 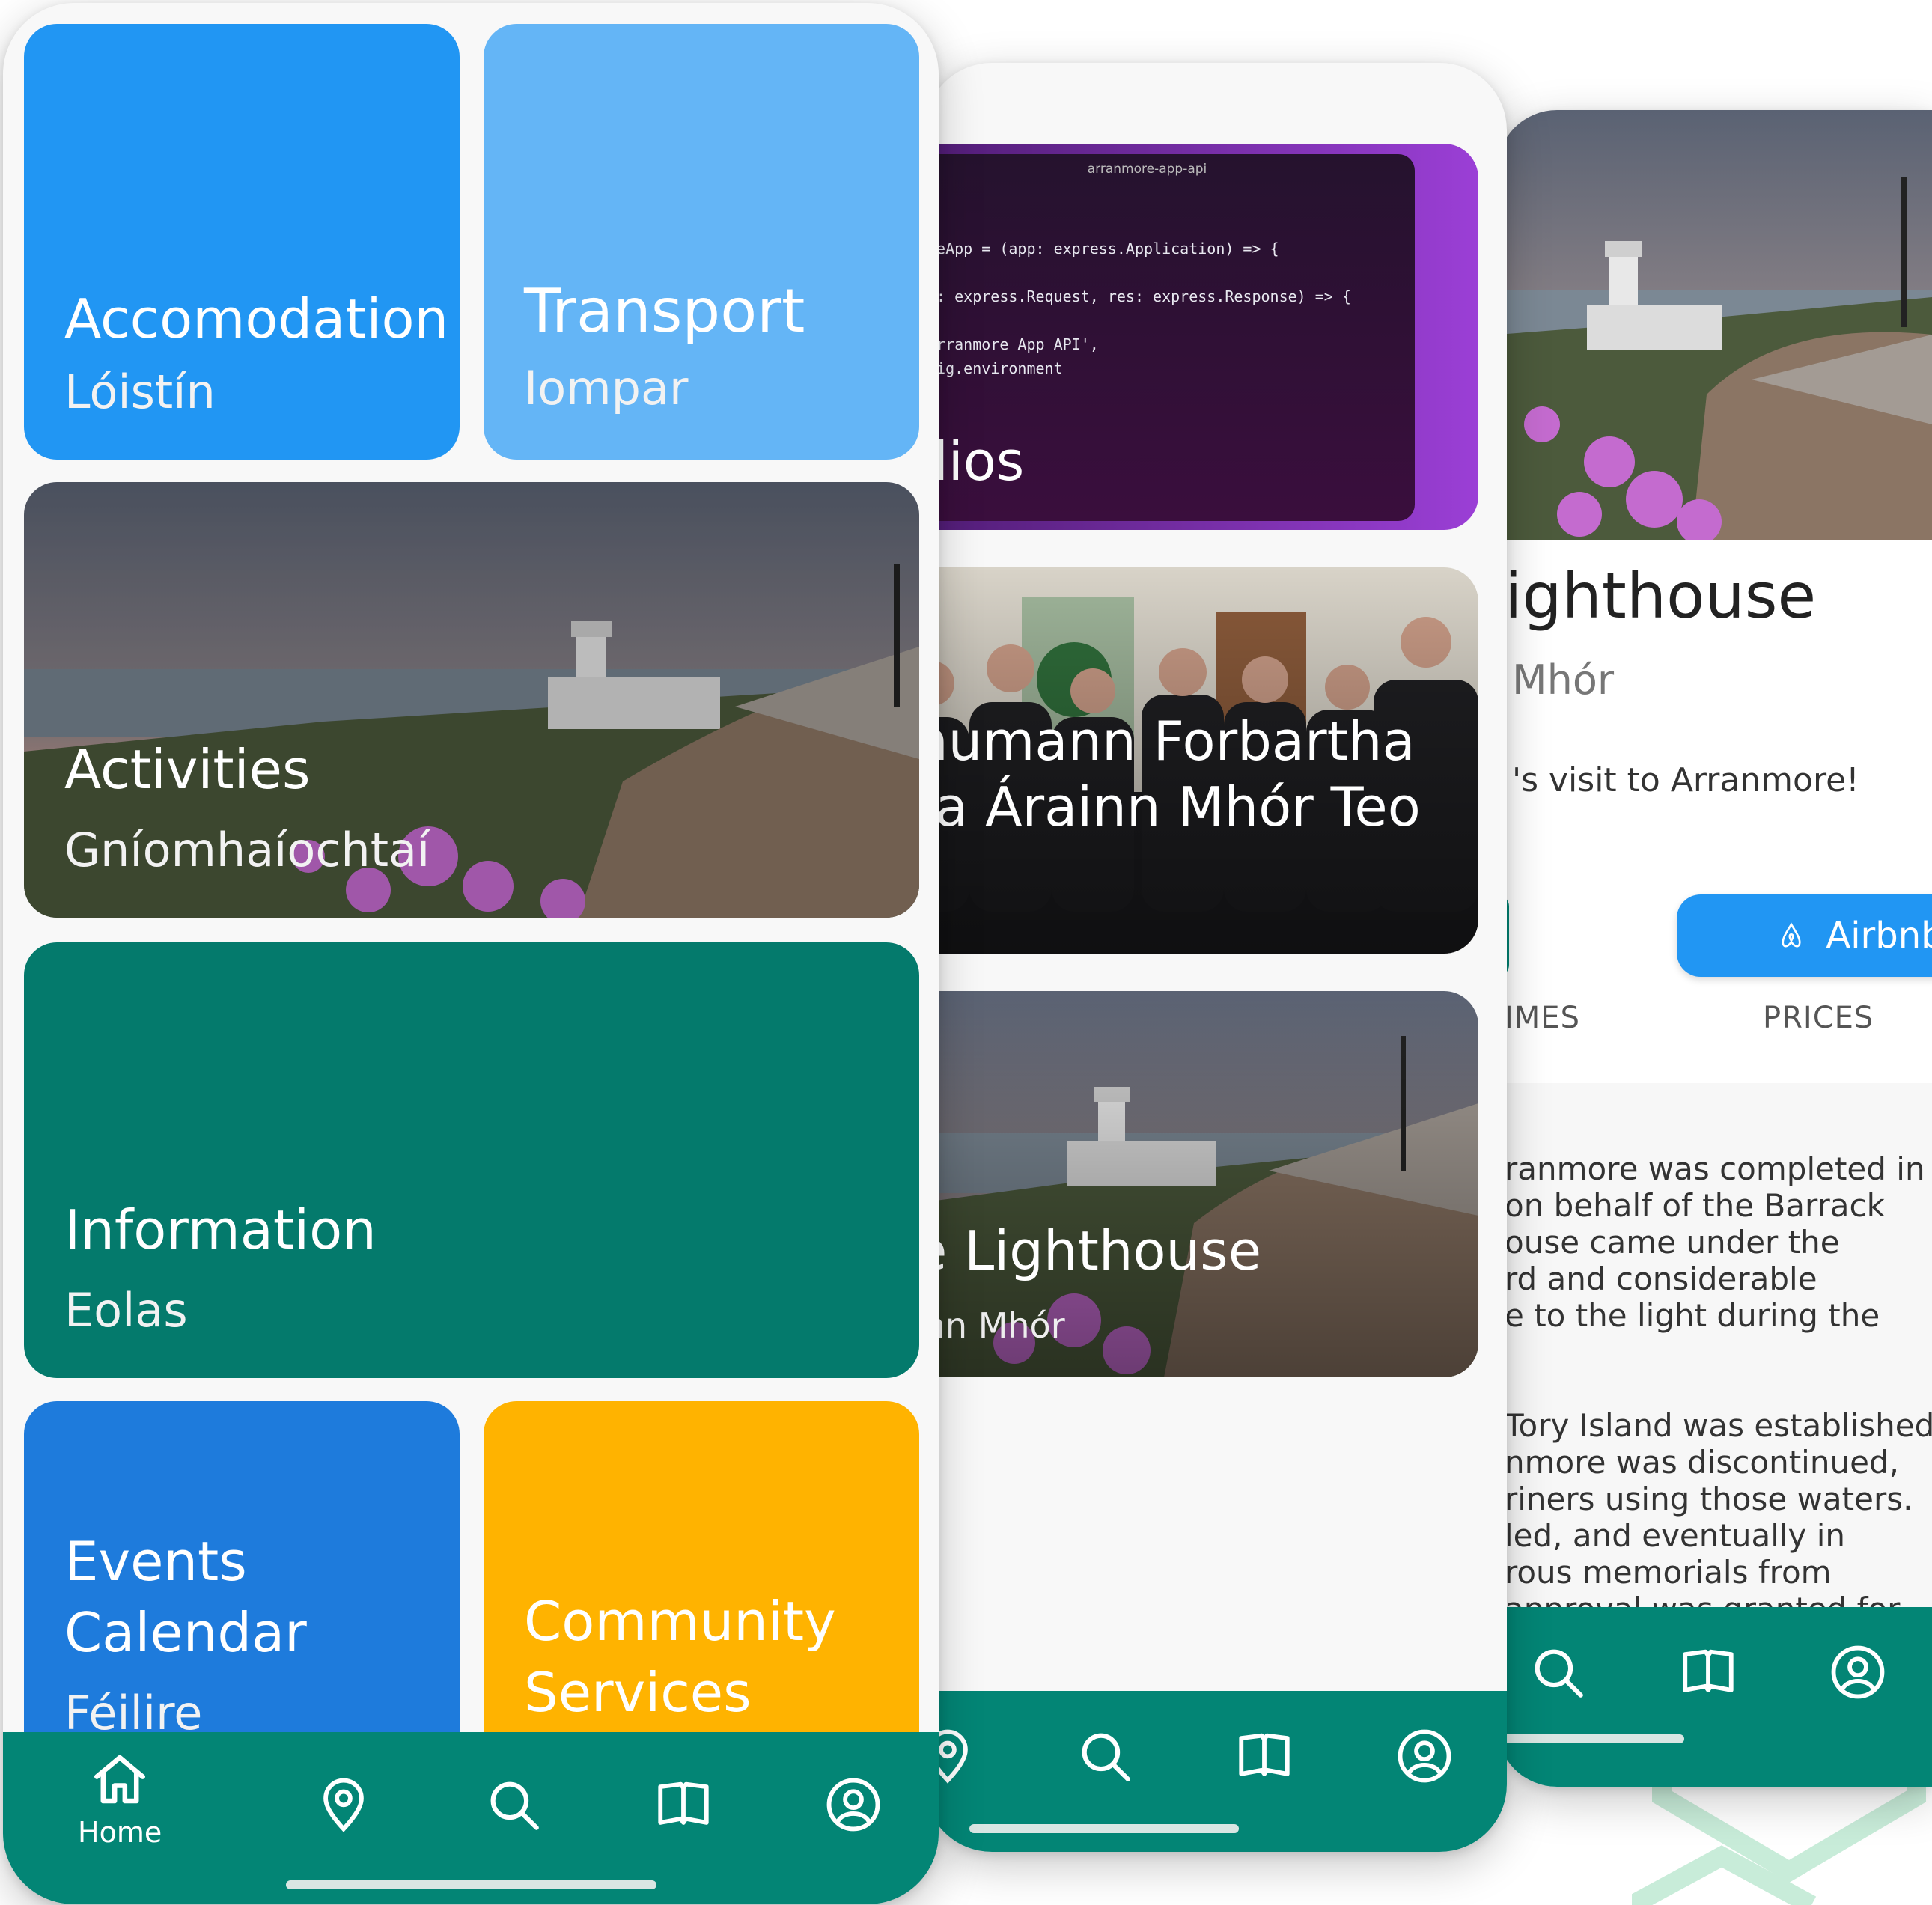 I want to click on airbnb-icon, so click(x=1791, y=935).